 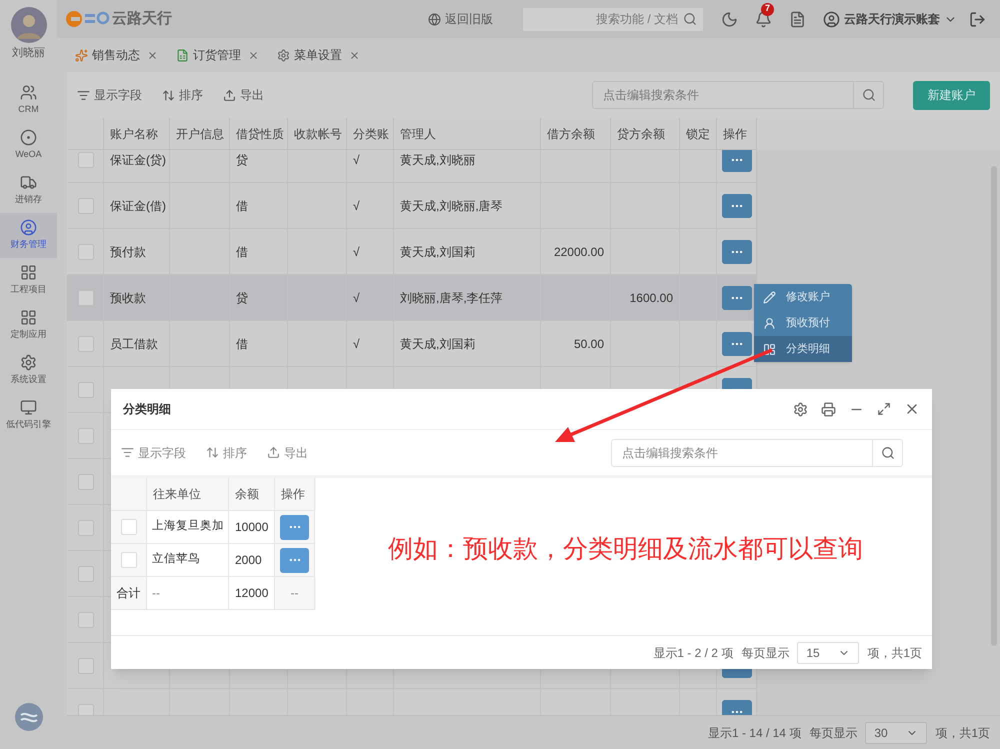 What do you see at coordinates (147, 409) in the screenshot?
I see `dialog-title: 分类明细` at bounding box center [147, 409].